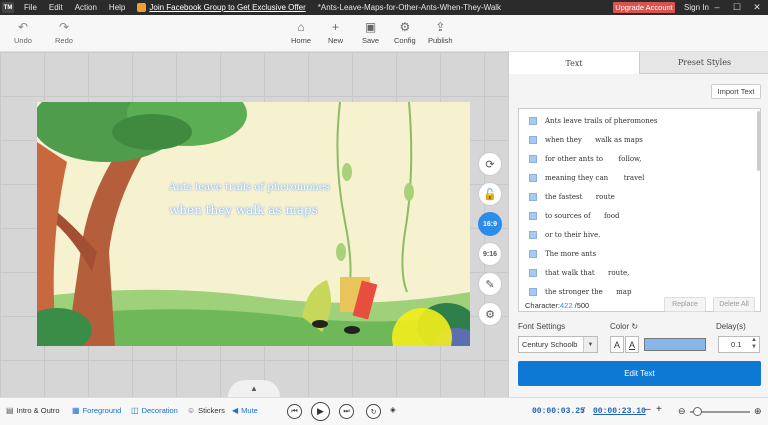 This screenshot has height=425, width=768. What do you see at coordinates (10, 410) in the screenshot?
I see `intro-outro-icon: ▤` at bounding box center [10, 410].